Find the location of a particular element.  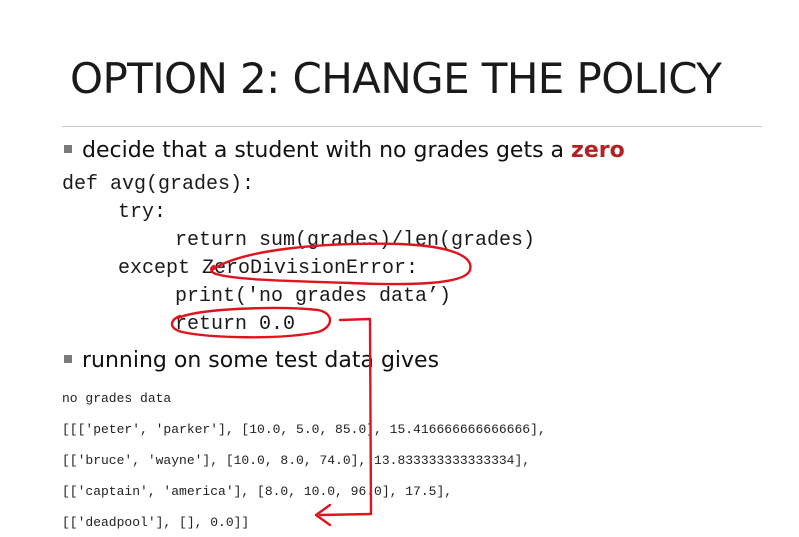

ink-circle-zerodivisionerror is located at coordinates (341, 264).